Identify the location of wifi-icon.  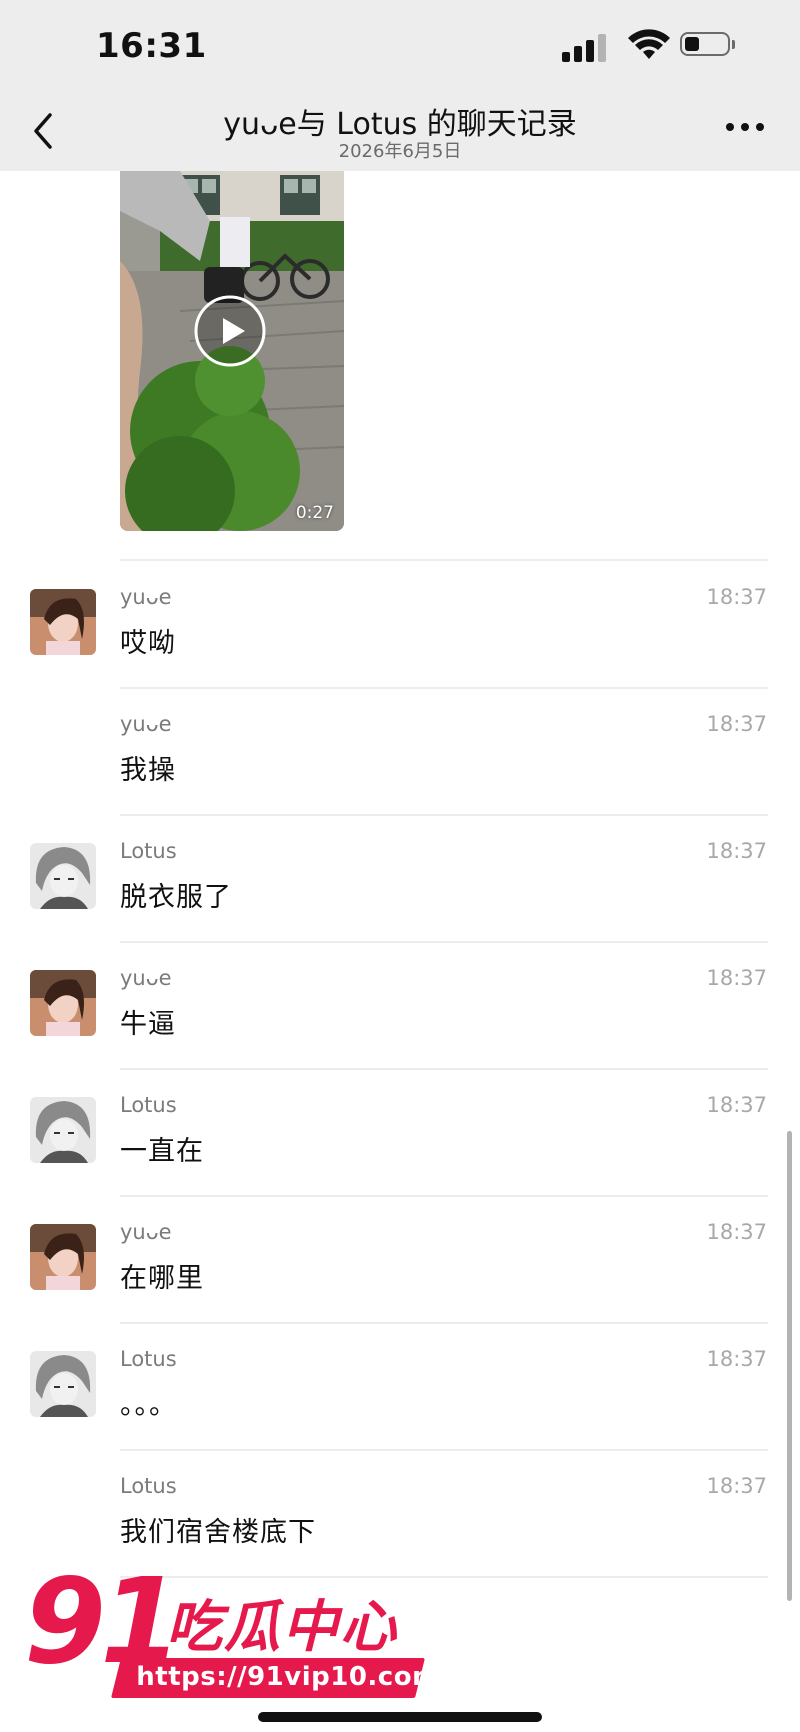
(649, 44).